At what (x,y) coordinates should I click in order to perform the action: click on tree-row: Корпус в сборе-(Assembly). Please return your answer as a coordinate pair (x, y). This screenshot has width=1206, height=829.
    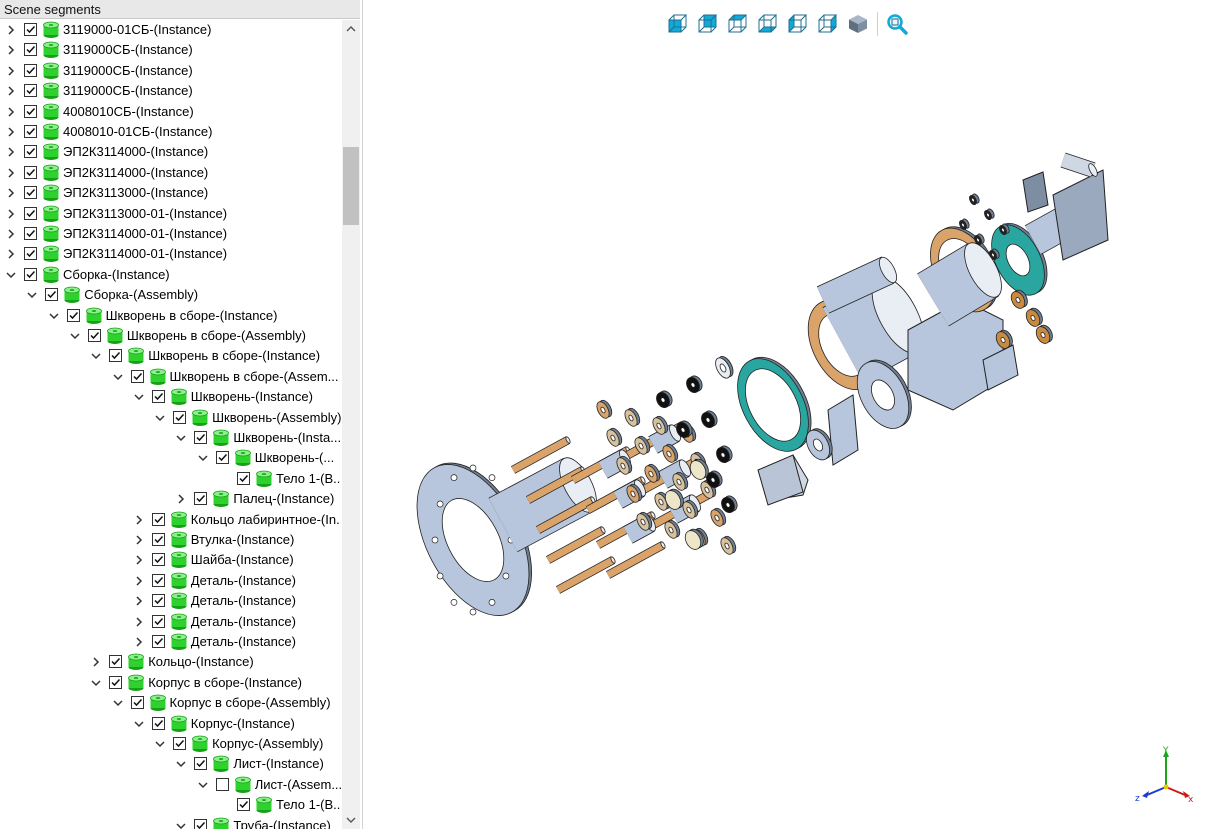
    Looking at the image, I should click on (170, 703).